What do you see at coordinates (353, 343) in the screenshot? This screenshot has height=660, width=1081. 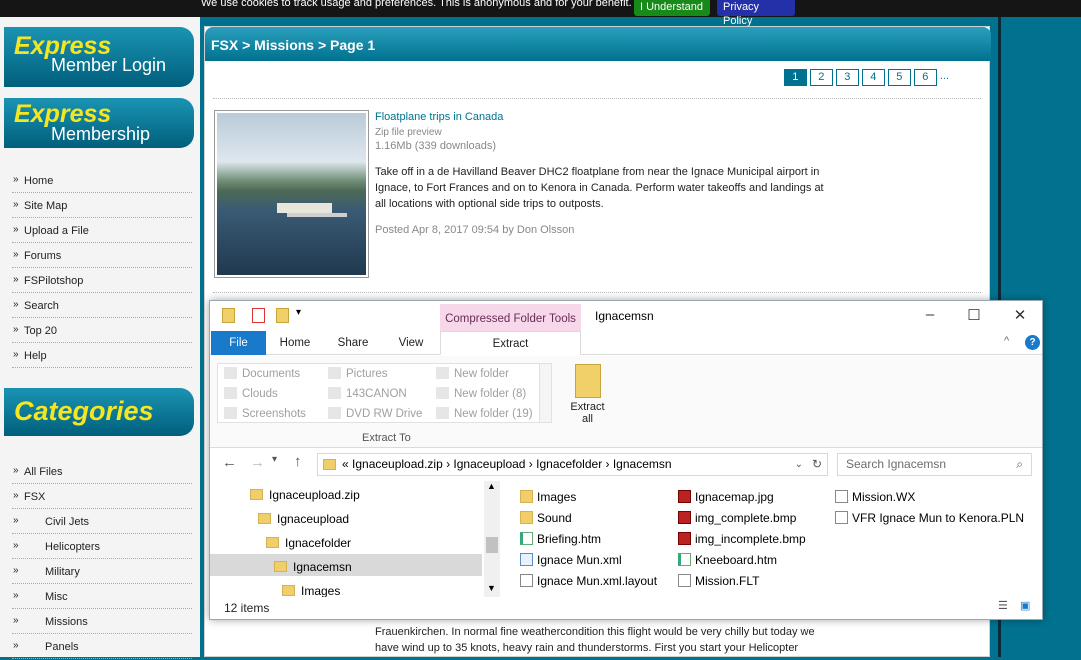 I see `tab-share: Share` at bounding box center [353, 343].